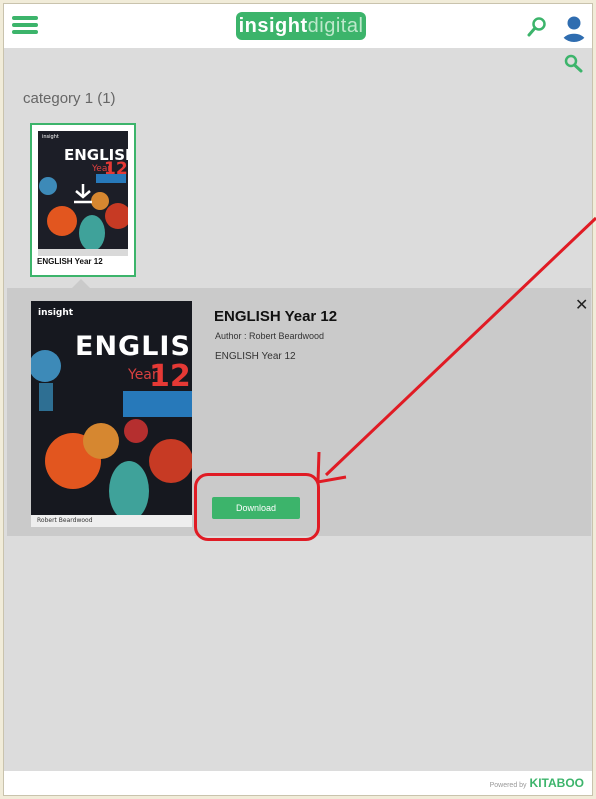 Image resolution: width=596 pixels, height=799 pixels. What do you see at coordinates (255, 356) in the screenshot?
I see `book-description: ENGLISH Year 12` at bounding box center [255, 356].